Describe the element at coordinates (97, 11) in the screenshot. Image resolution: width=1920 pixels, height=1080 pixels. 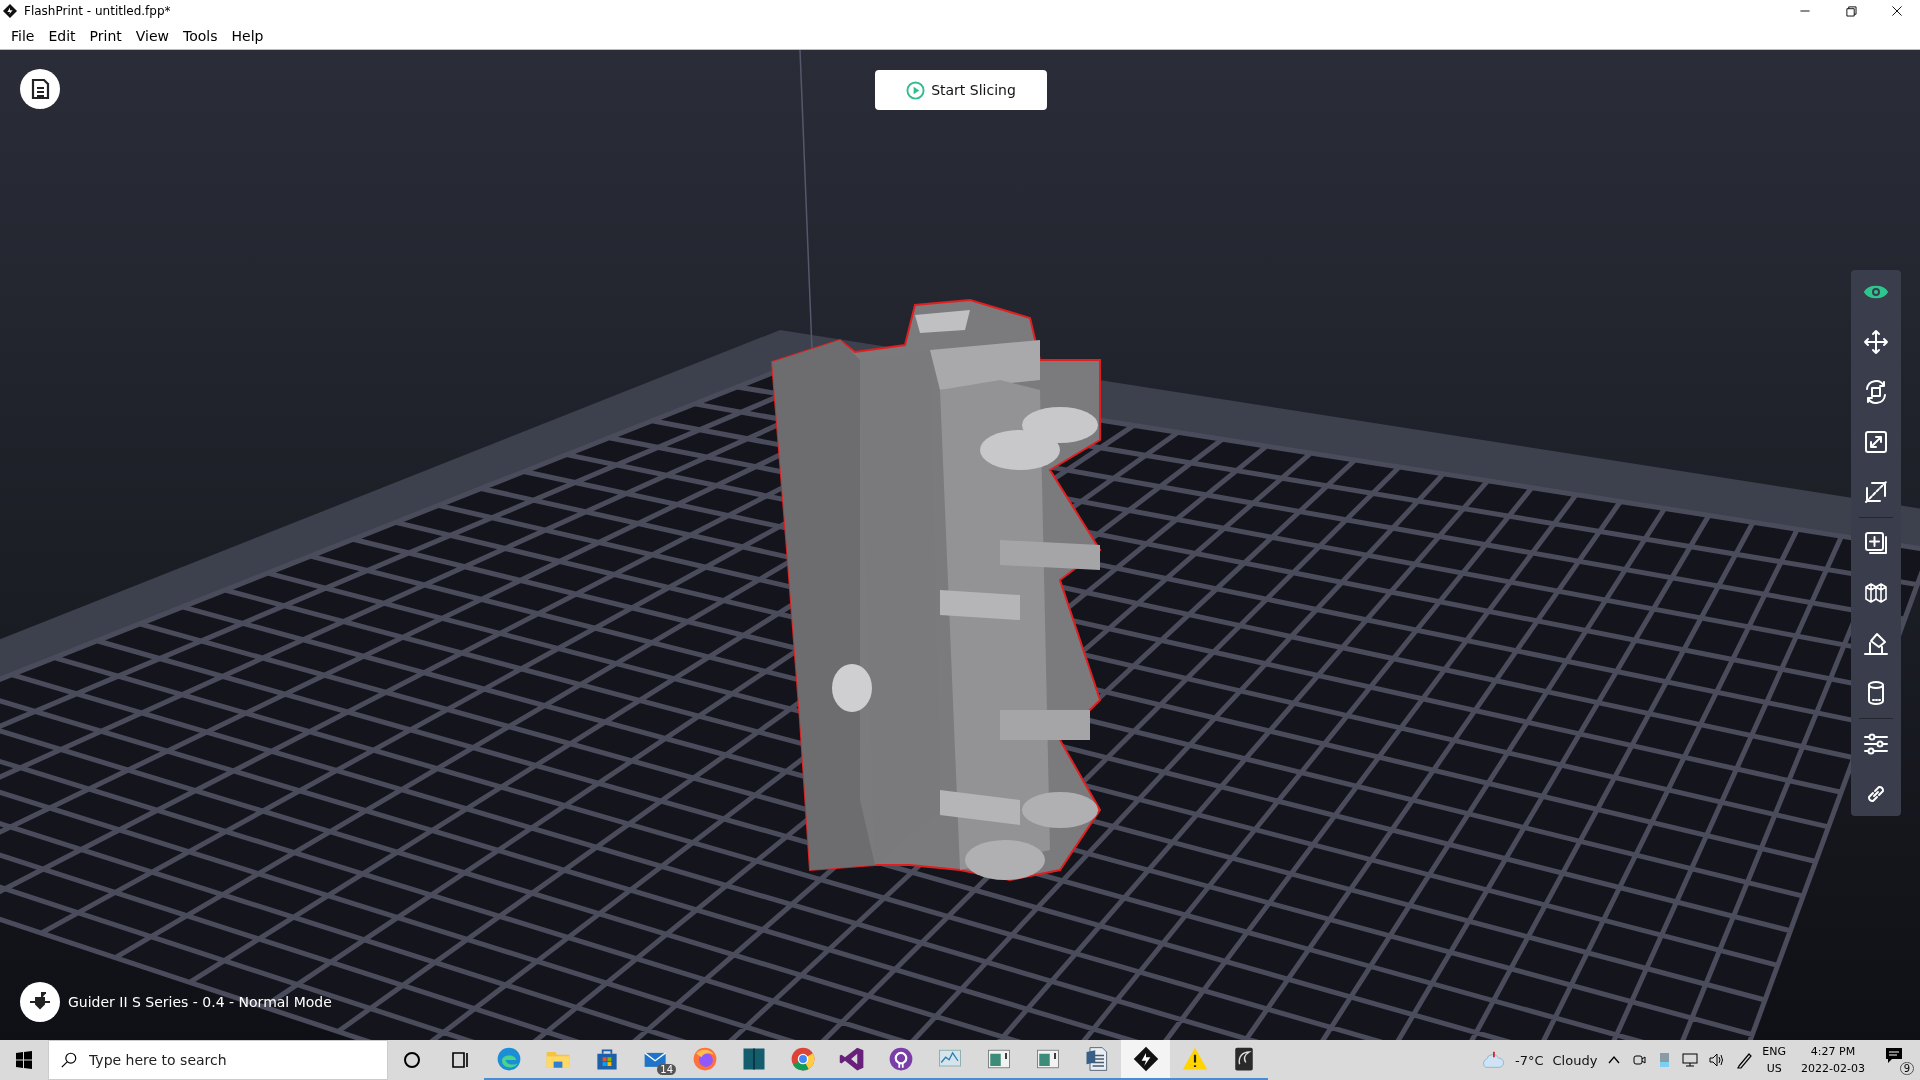
I see `window-title: FlashPrint - untitled.fpp*` at that location.